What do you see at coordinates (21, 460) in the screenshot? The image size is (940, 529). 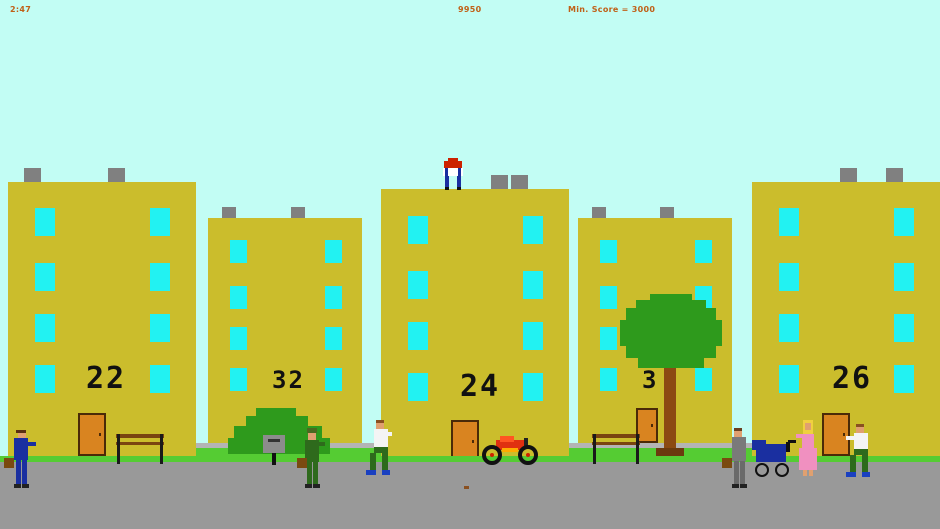 I see `pedestrian-businessman-blue` at bounding box center [21, 460].